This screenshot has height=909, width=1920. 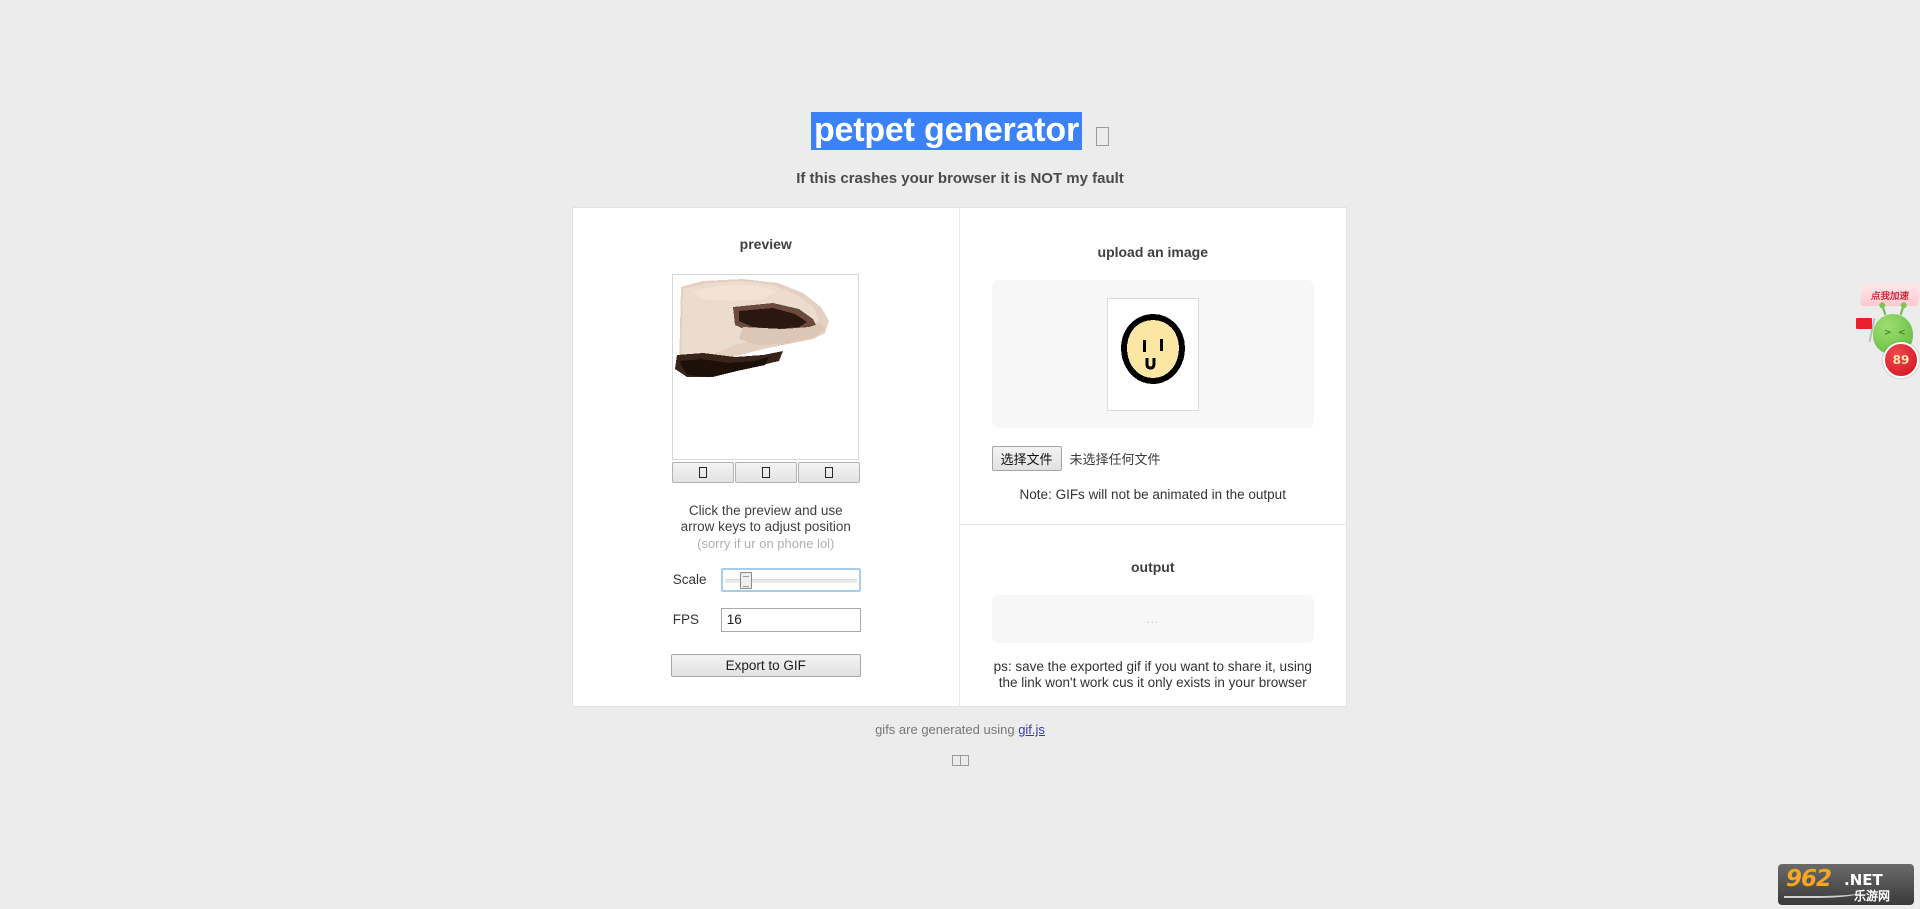 What do you see at coordinates (1890, 295) in the screenshot?
I see `ad-bubble-label: 点我加速` at bounding box center [1890, 295].